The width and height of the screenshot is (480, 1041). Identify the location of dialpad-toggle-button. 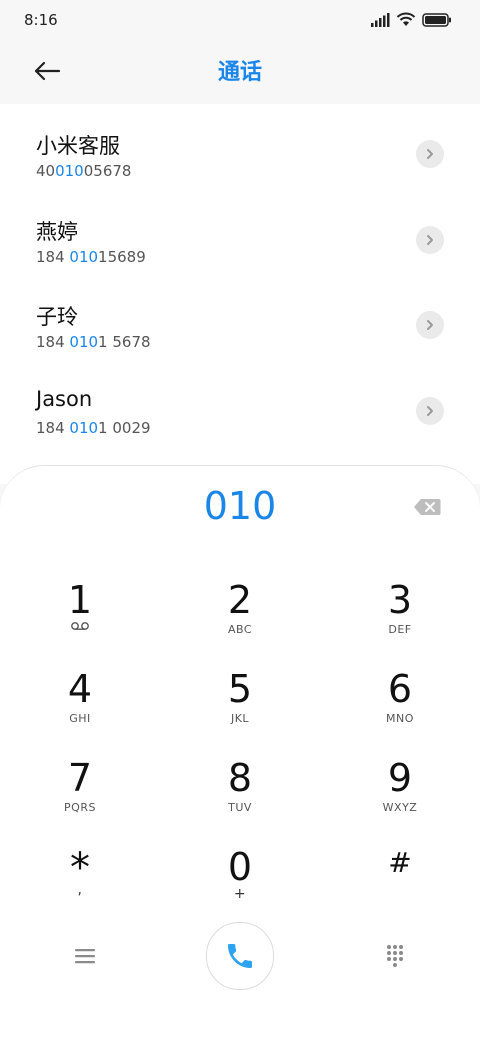
(395, 956).